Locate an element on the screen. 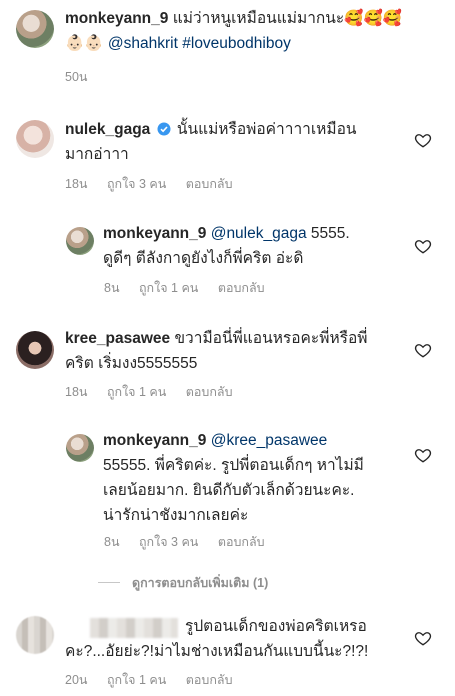  reply-likes: ถูกใจ 3 คน is located at coordinates (168, 542).